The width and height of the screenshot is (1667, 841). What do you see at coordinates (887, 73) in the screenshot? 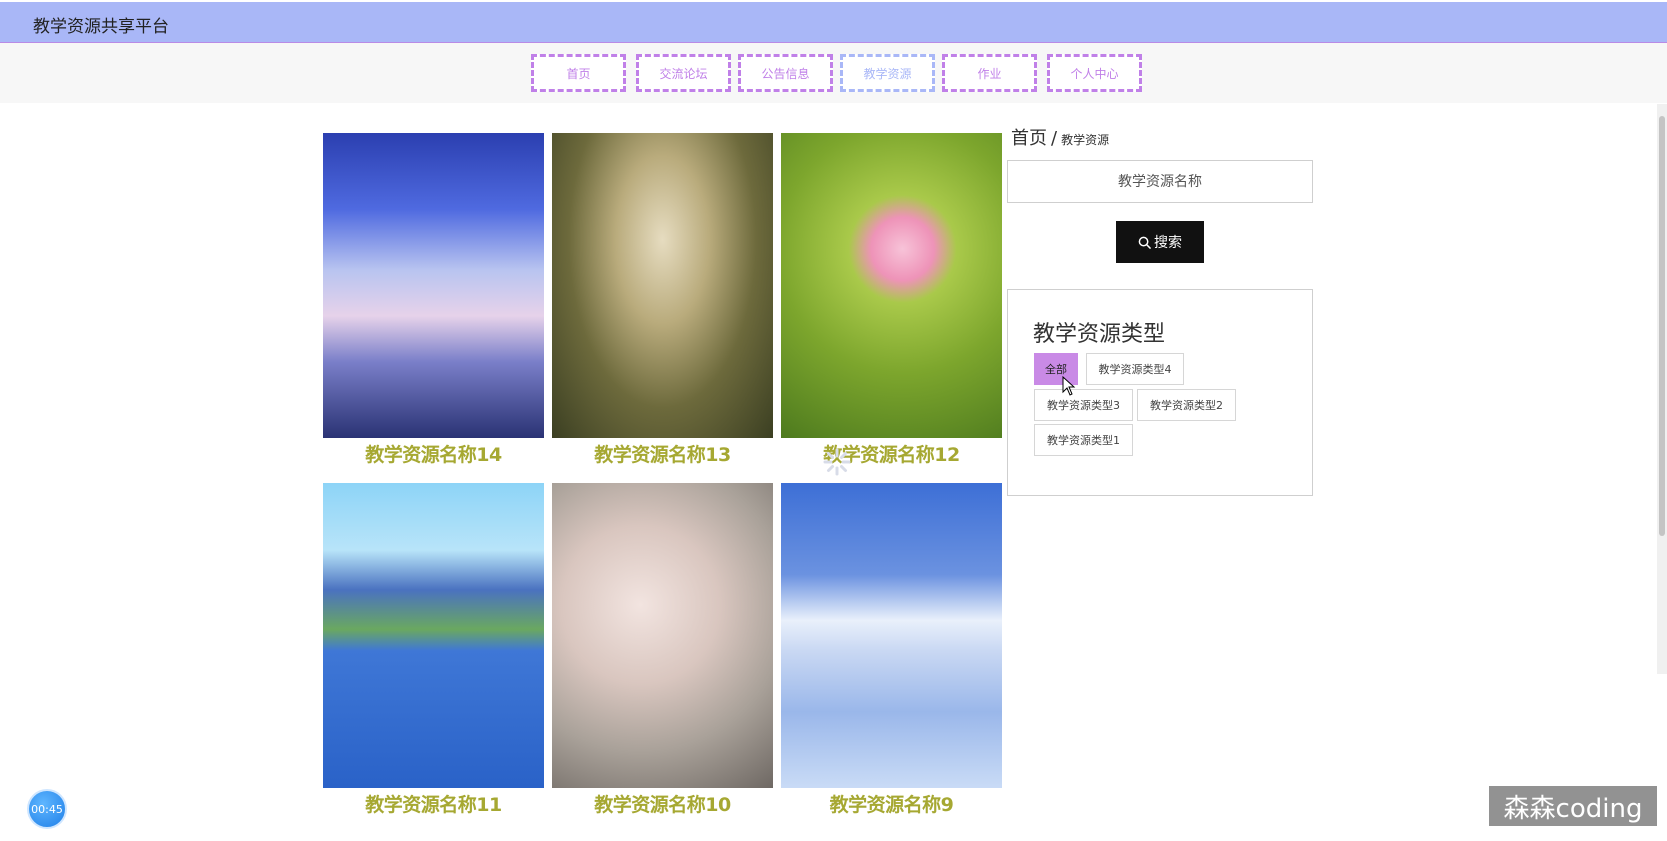
I see `nav-item-resources: 教学资源` at bounding box center [887, 73].